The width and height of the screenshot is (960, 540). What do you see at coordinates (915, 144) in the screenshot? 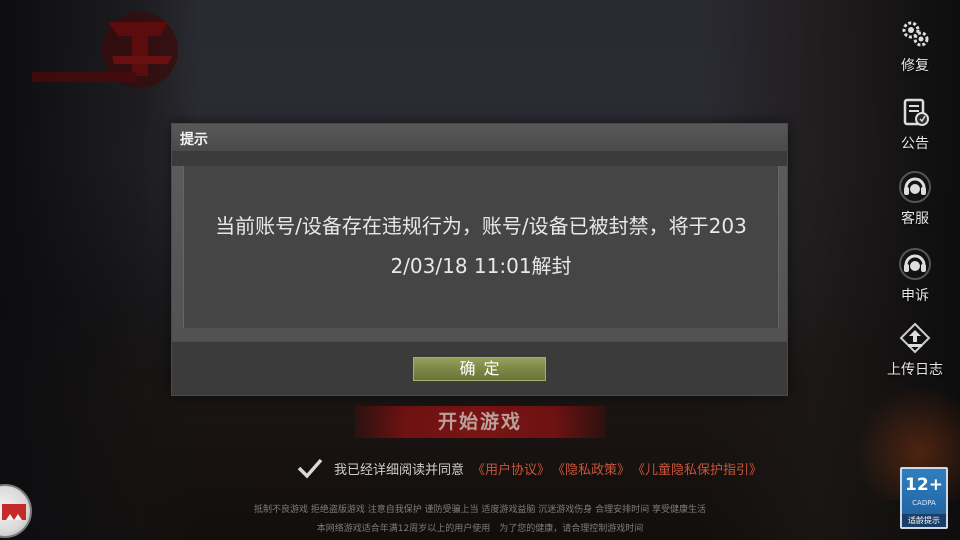
I see `notice-label: 公告` at bounding box center [915, 144].